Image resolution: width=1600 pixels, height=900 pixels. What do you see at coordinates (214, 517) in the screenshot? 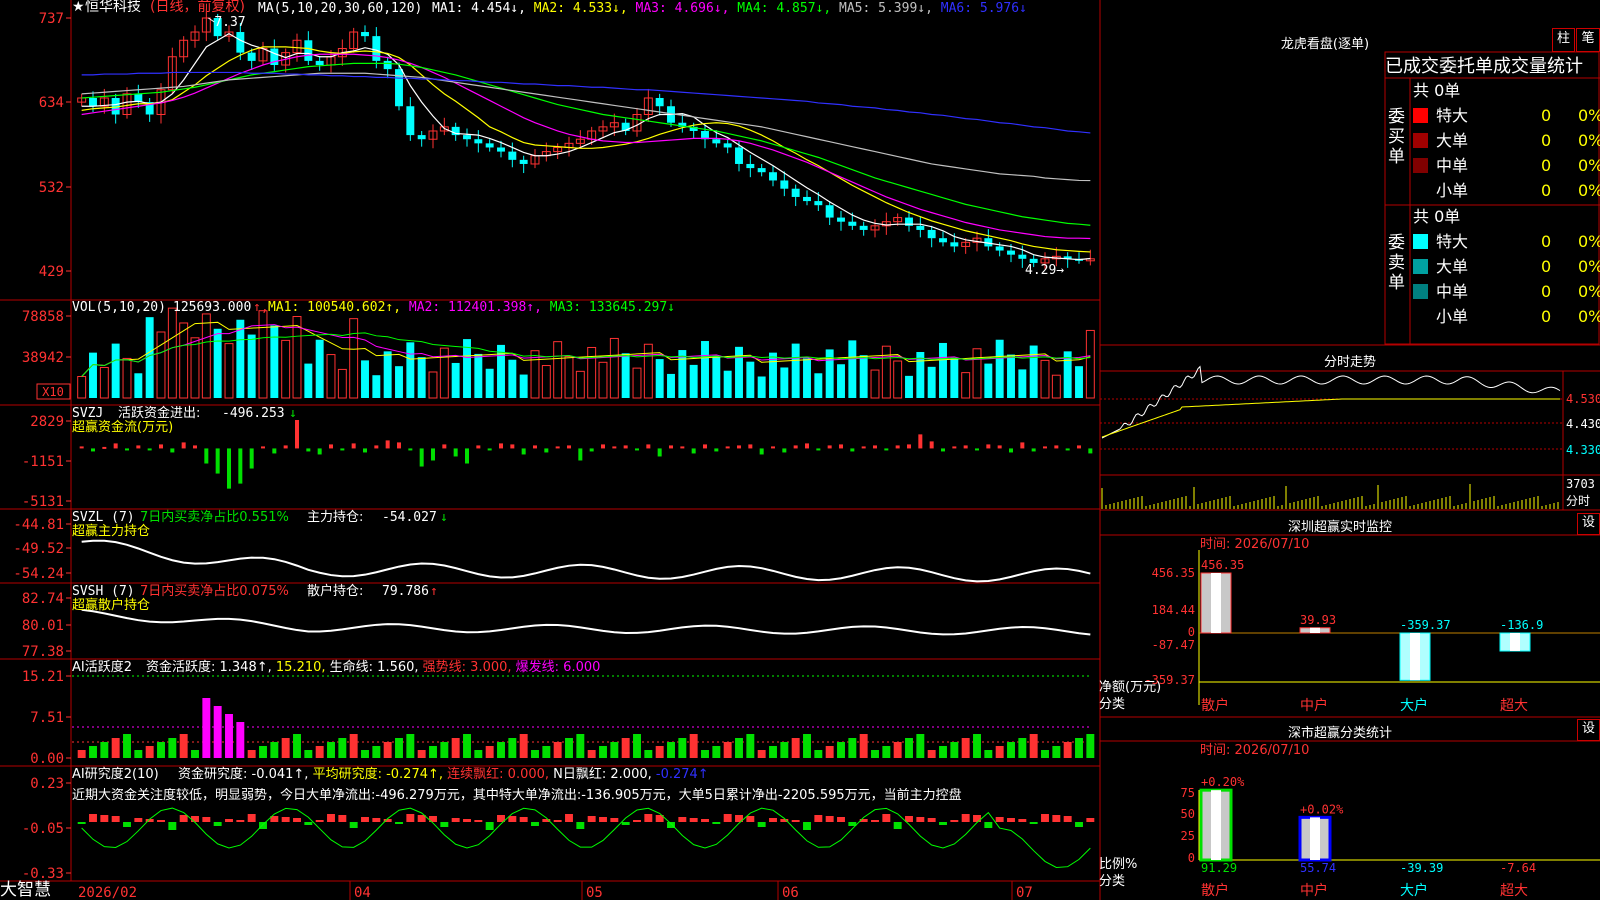
I see `svzl-ratio: 7日内买卖净占比0.551%` at bounding box center [214, 517].